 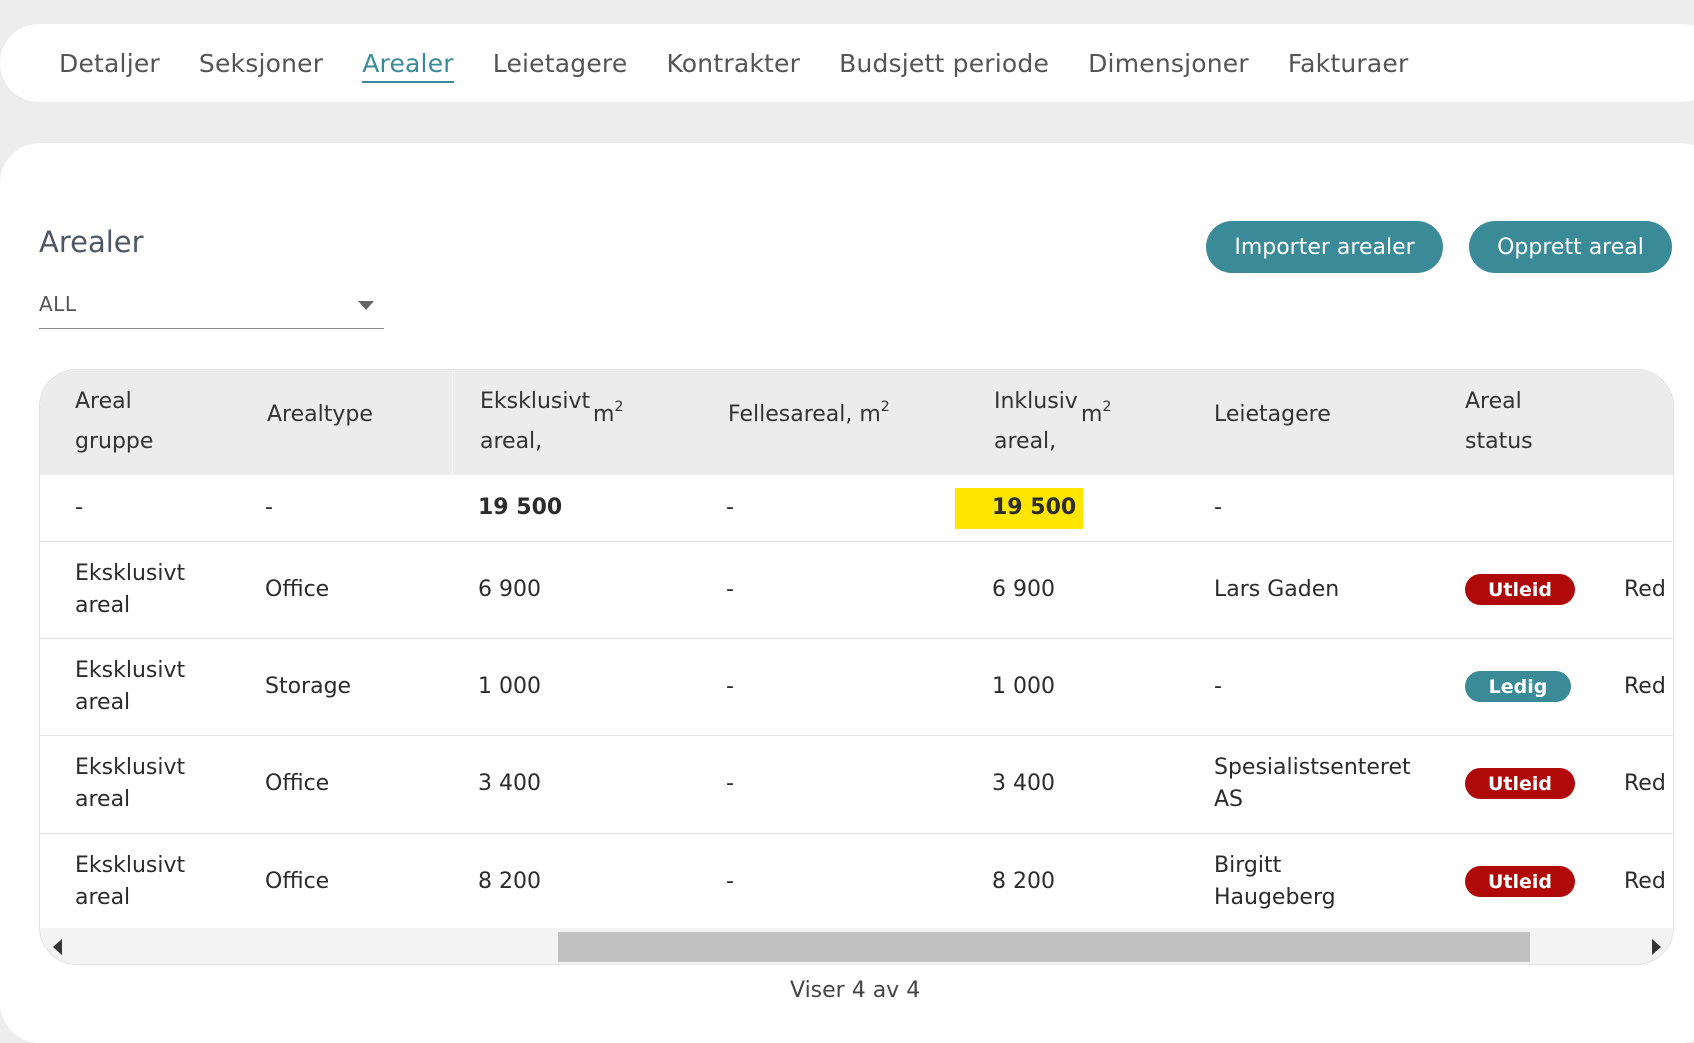 I want to click on tab-fakturaer: Fakturaer, so click(x=1348, y=63).